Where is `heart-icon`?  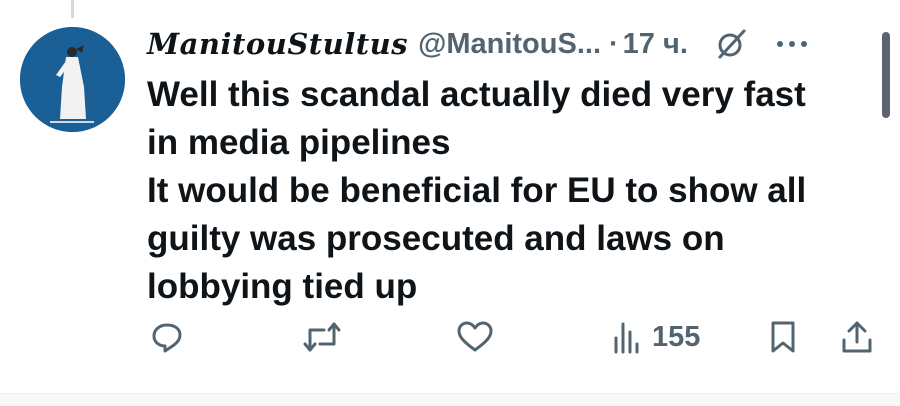
heart-icon is located at coordinates (475, 336).